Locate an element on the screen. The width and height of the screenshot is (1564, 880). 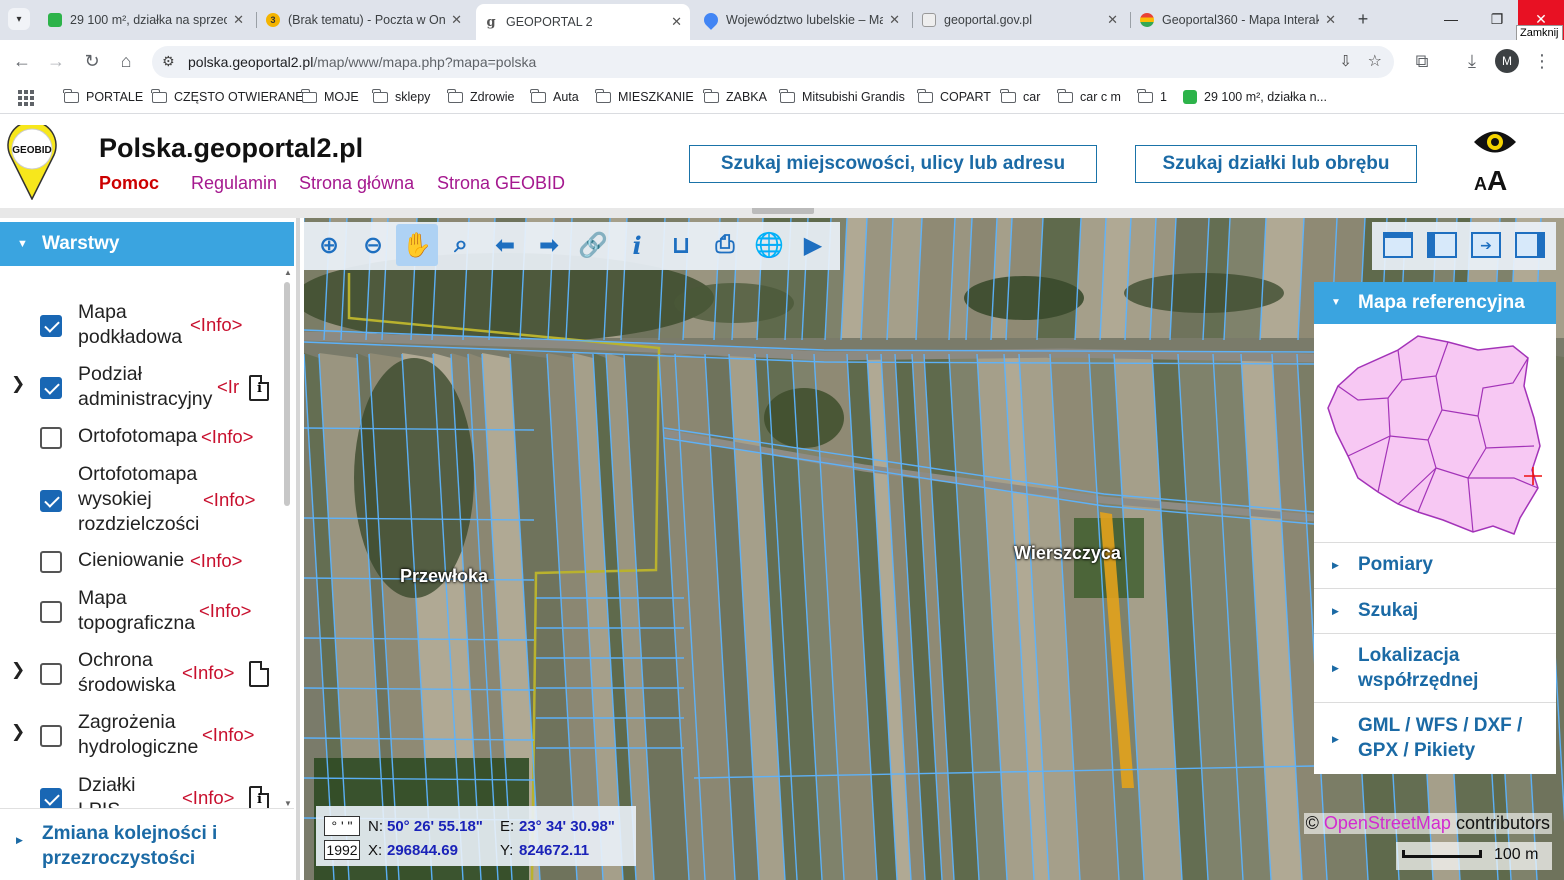
osm-link: OpenStreetMap is located at coordinates (1387, 823).